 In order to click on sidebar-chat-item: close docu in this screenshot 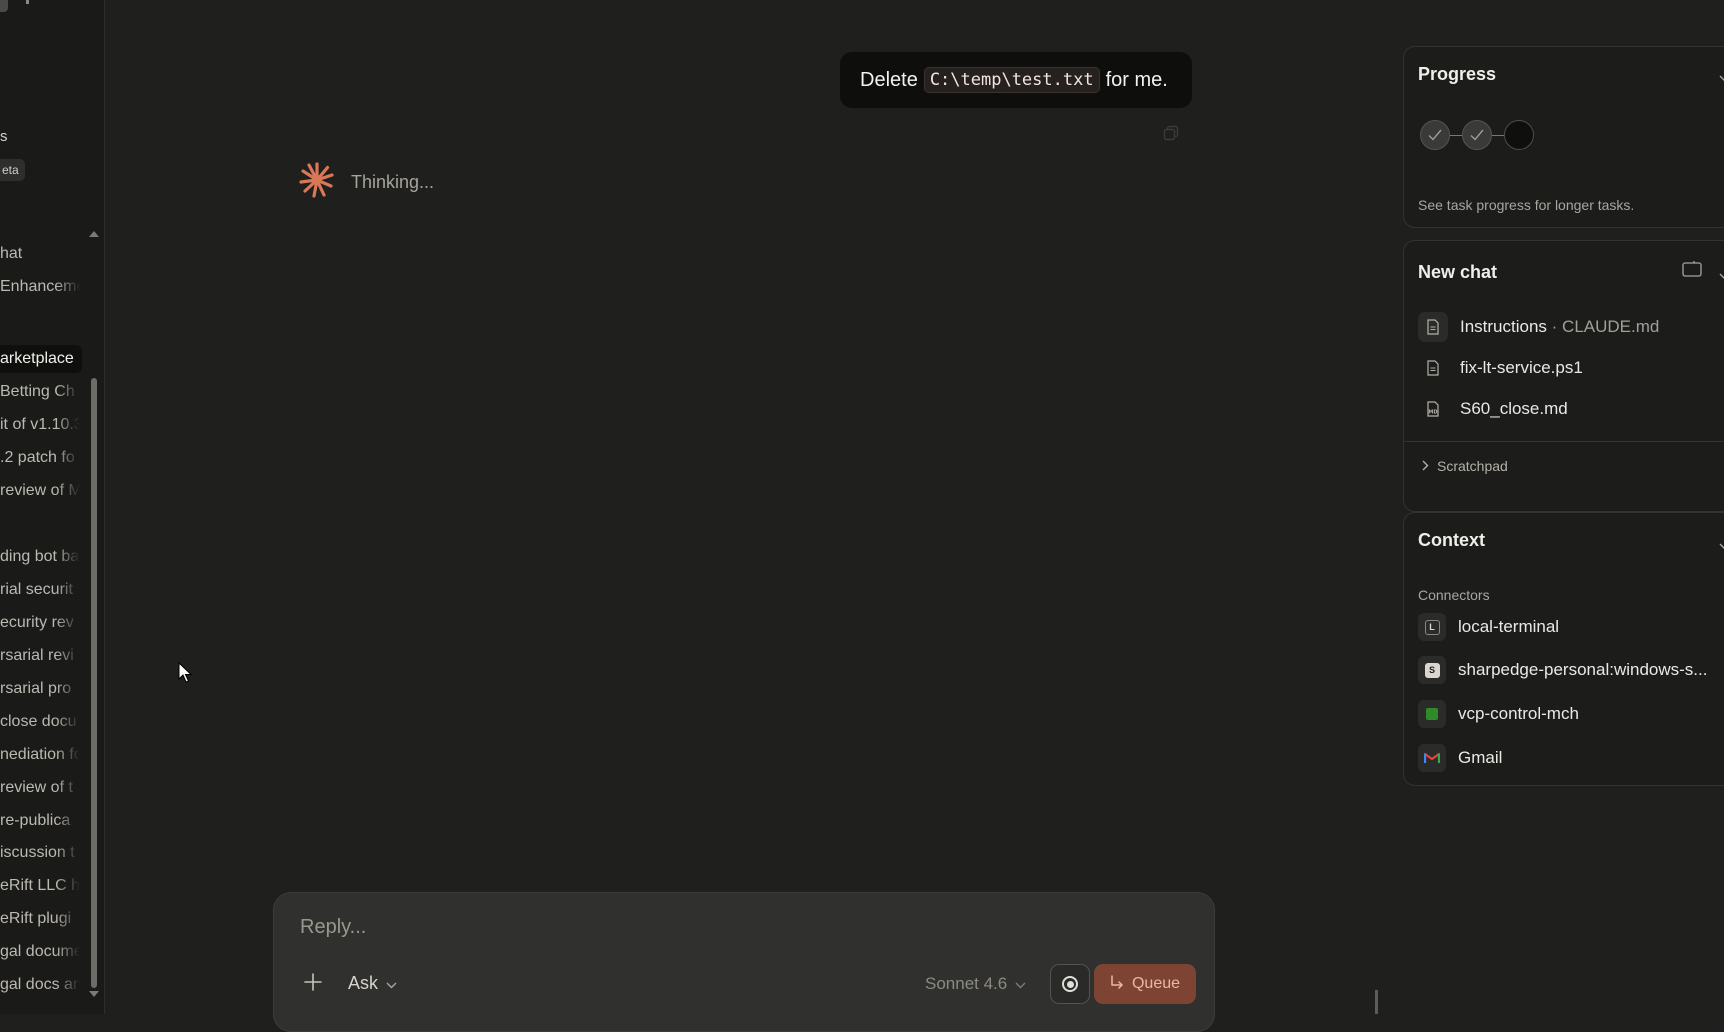, I will do `click(40, 722)`.